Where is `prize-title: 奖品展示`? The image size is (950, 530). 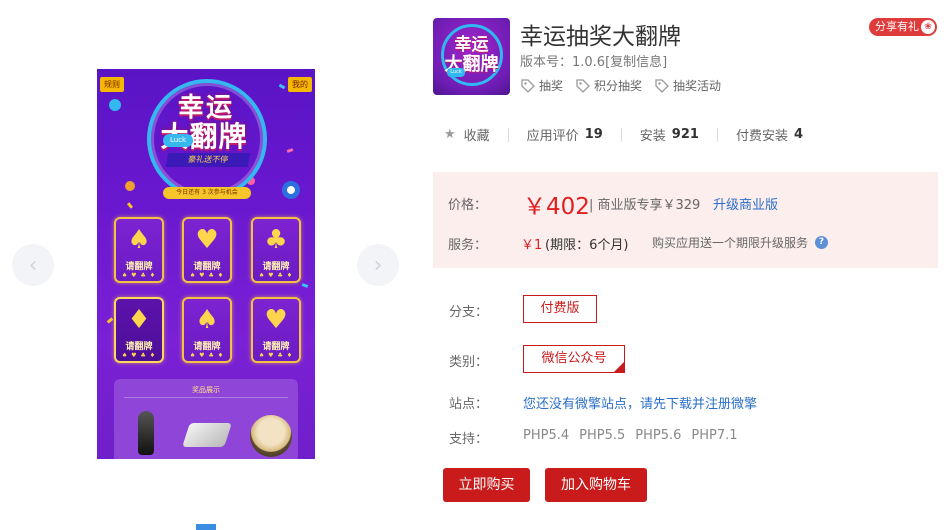
prize-title: 奖品展示 is located at coordinates (206, 390).